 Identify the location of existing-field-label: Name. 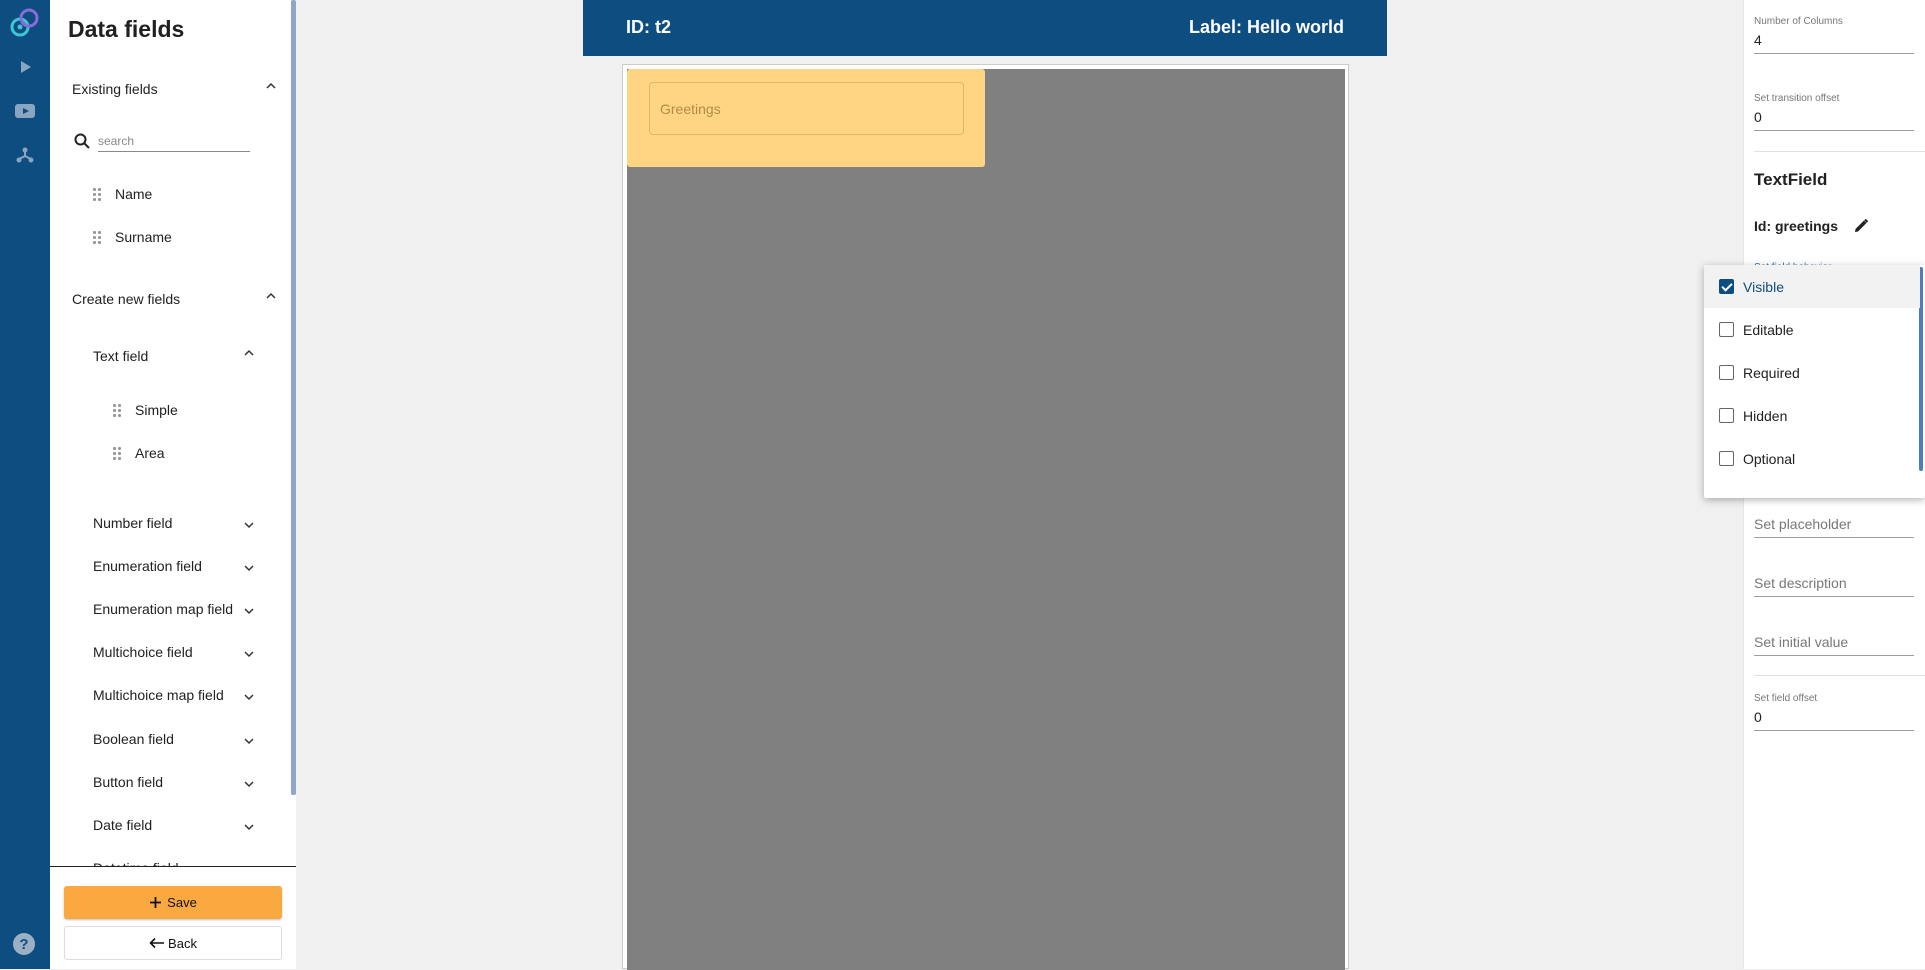
(134, 194).